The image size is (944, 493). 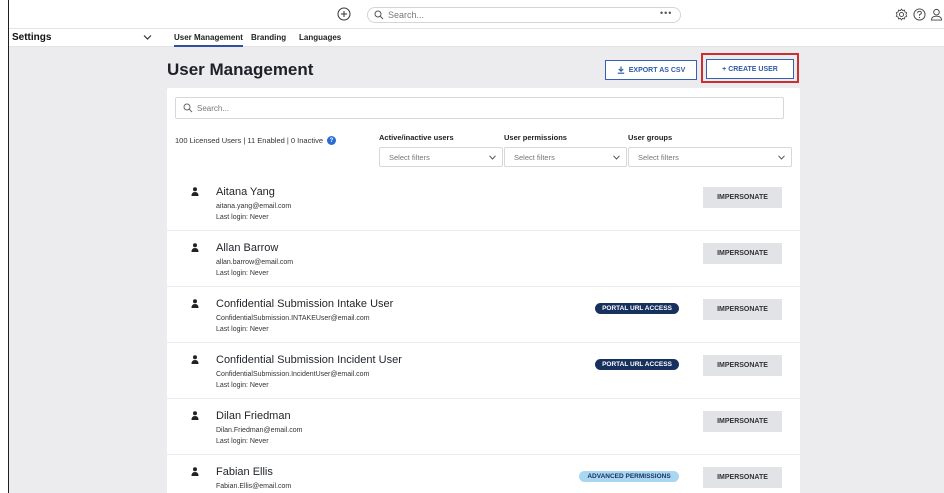 I want to click on create-user-button: + CREATE USER, so click(x=750, y=69).